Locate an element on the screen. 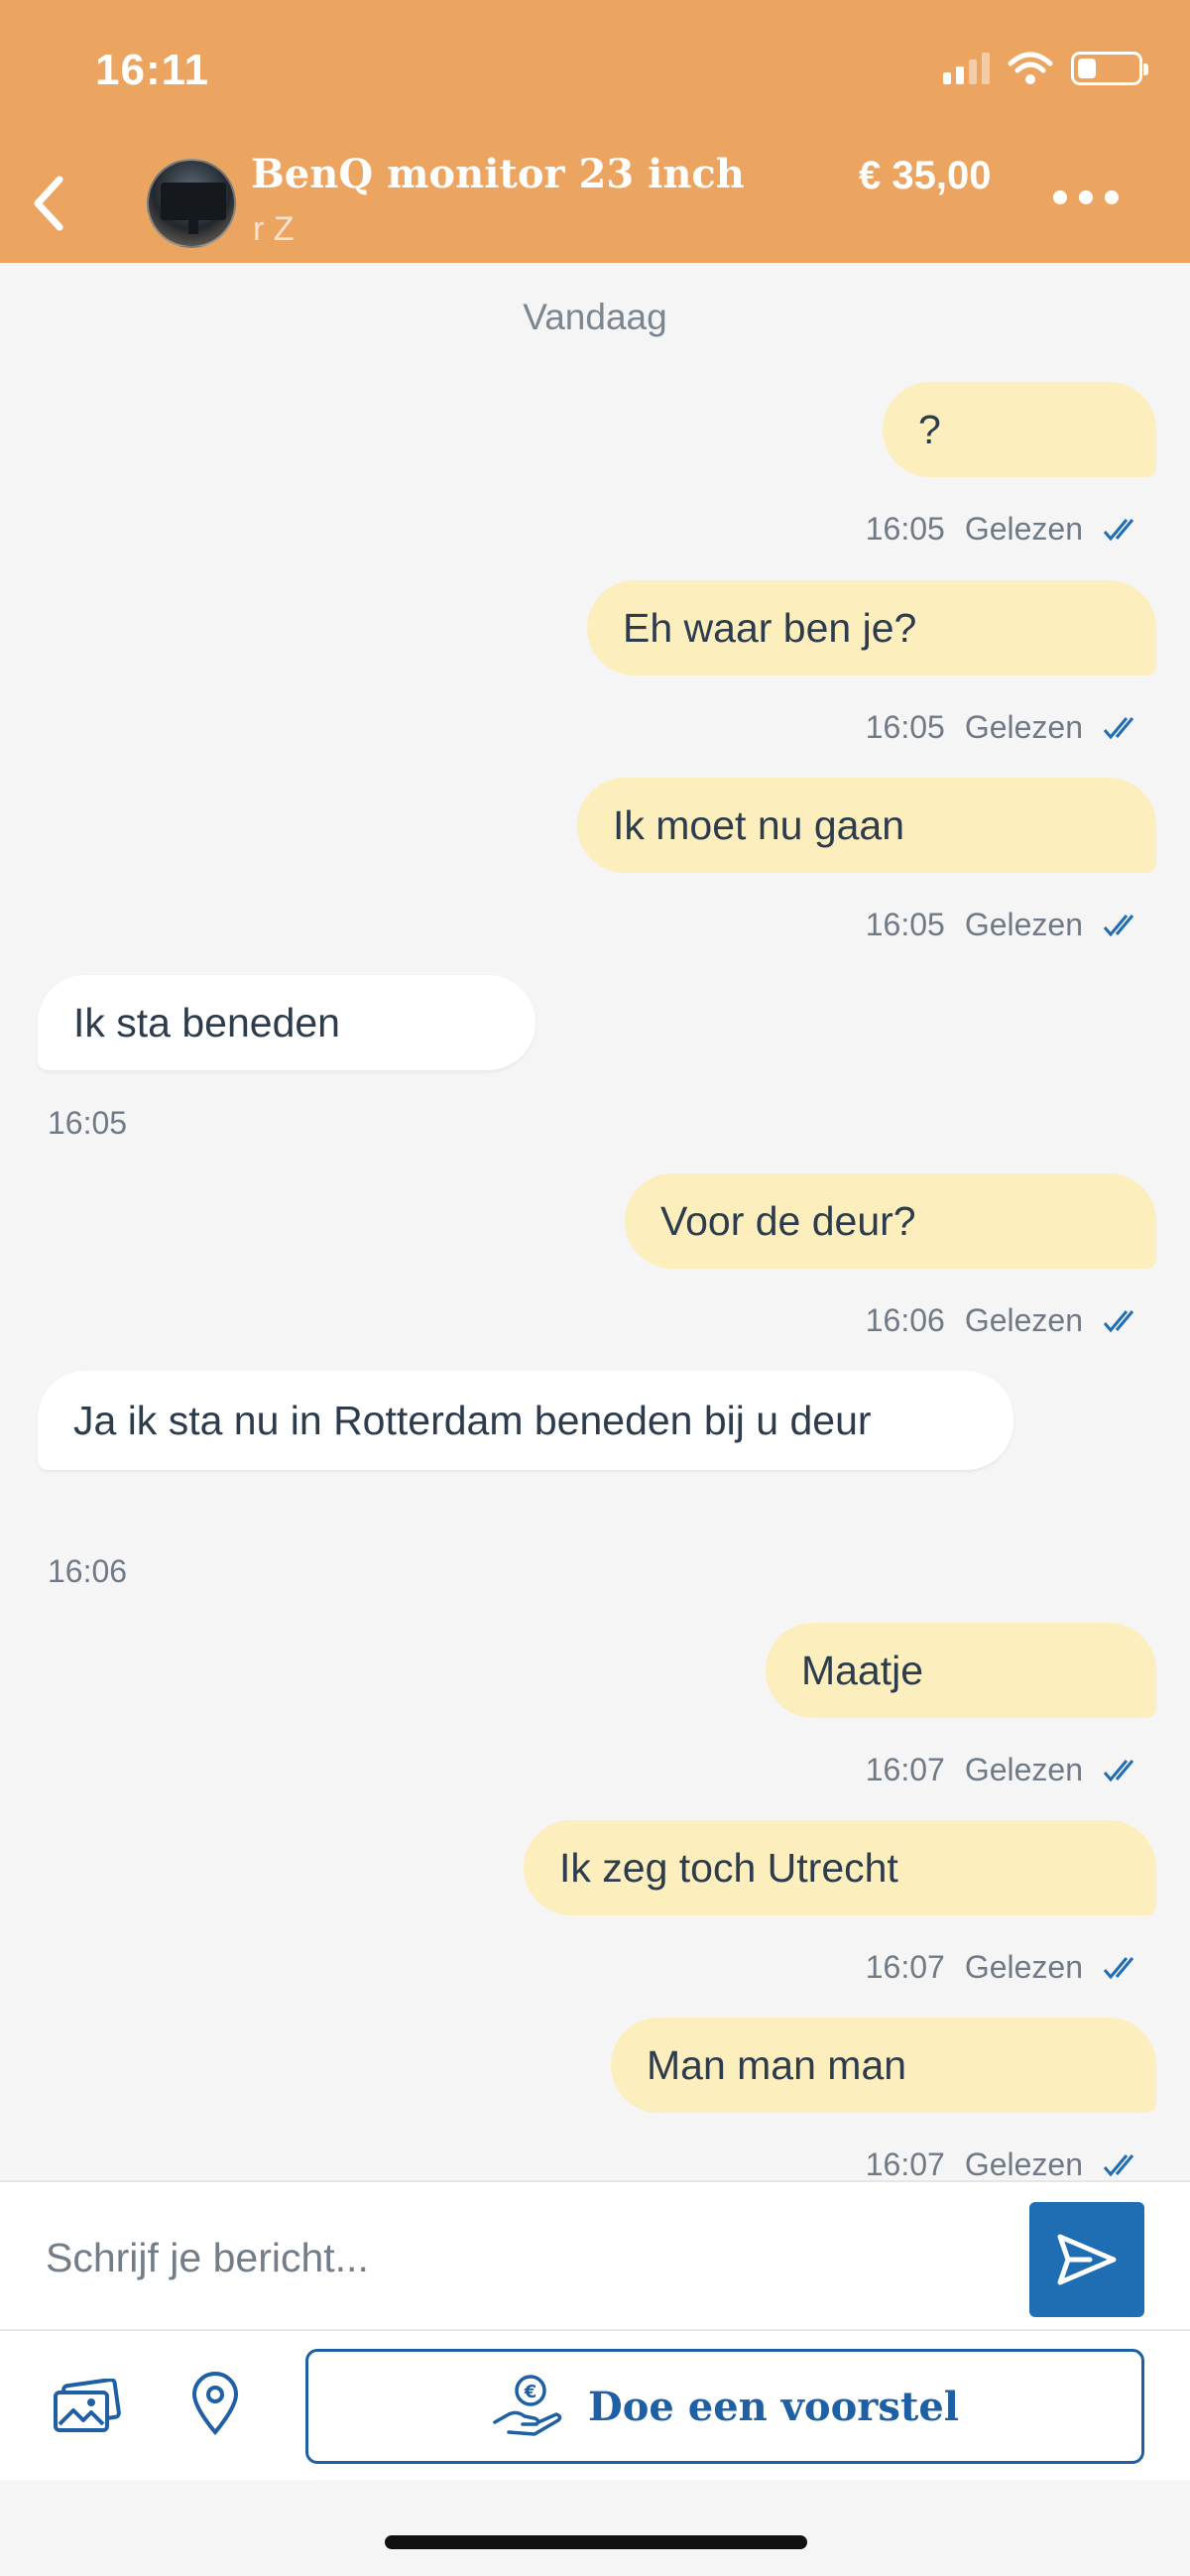 The image size is (1190, 2576). battery-icon is located at coordinates (1109, 68).